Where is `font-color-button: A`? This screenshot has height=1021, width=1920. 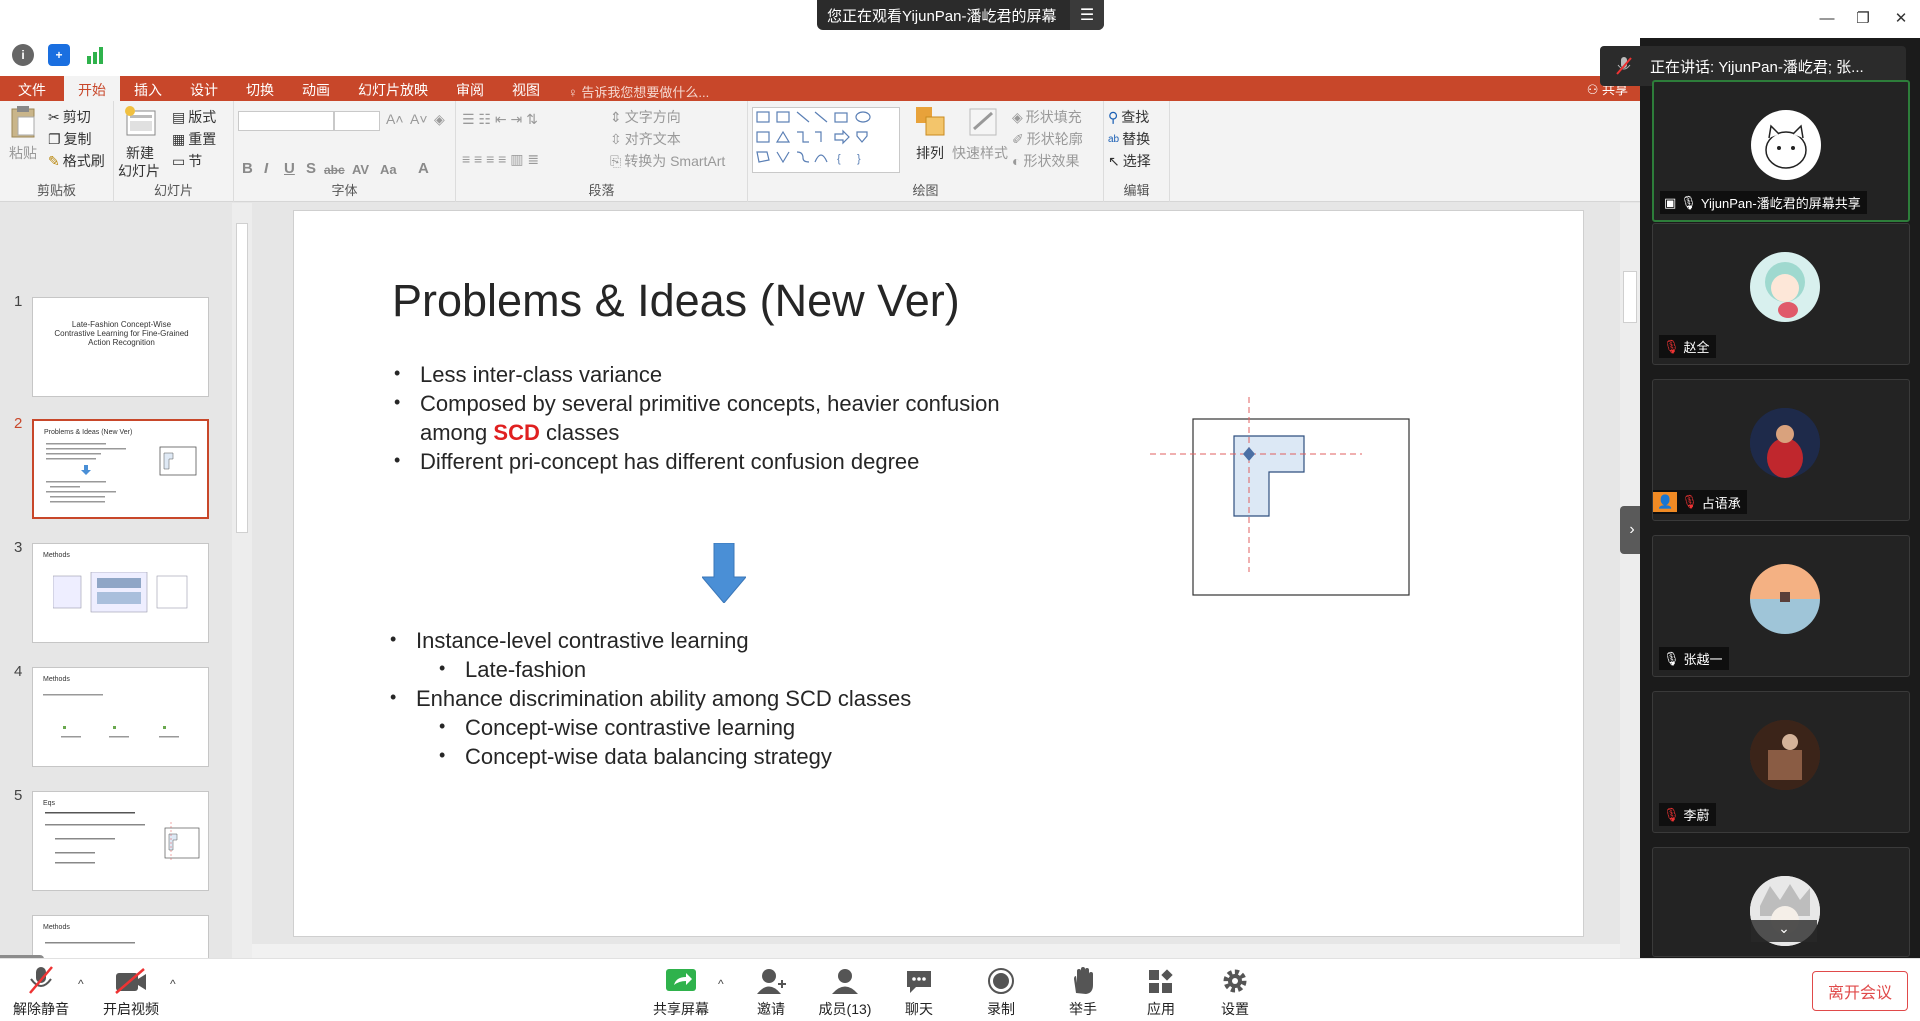
font-color-button: A is located at coordinates (423, 168).